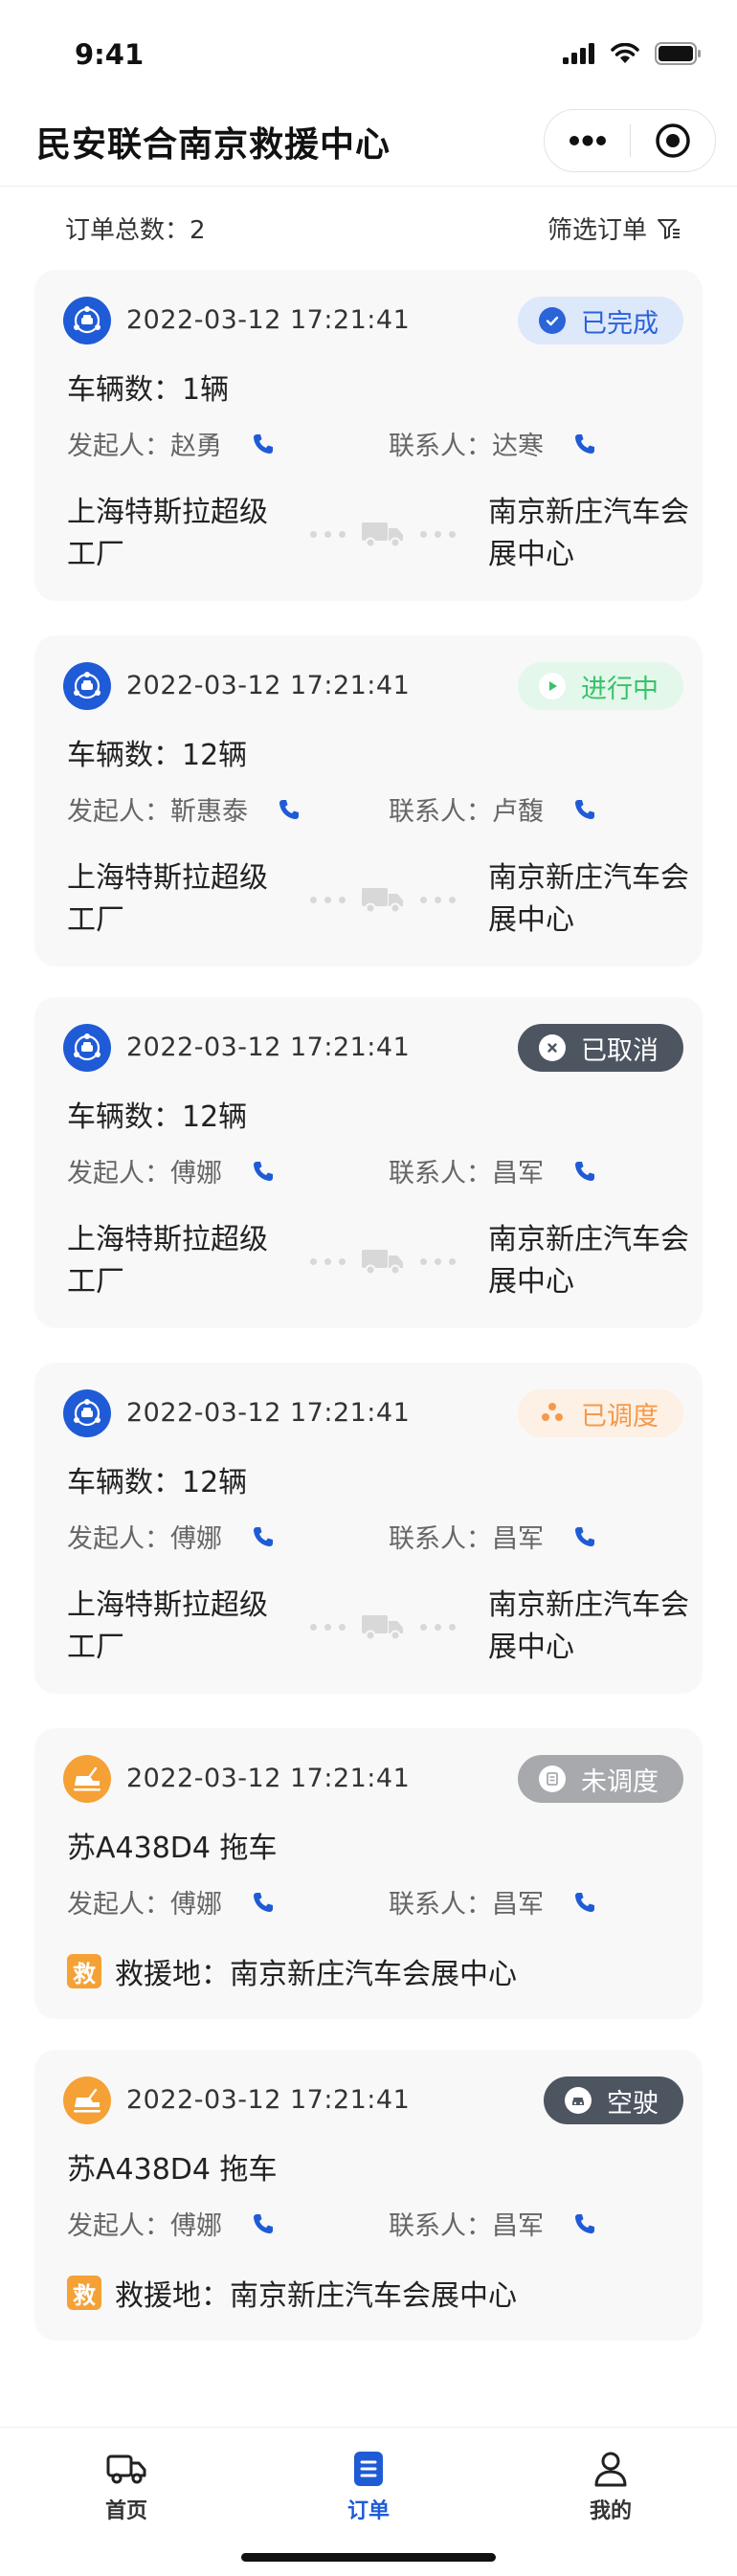 Image resolution: width=737 pixels, height=2576 pixels. Describe the element at coordinates (614, 228) in the screenshot. I see `filter-orders-button: 筛选订单` at that location.